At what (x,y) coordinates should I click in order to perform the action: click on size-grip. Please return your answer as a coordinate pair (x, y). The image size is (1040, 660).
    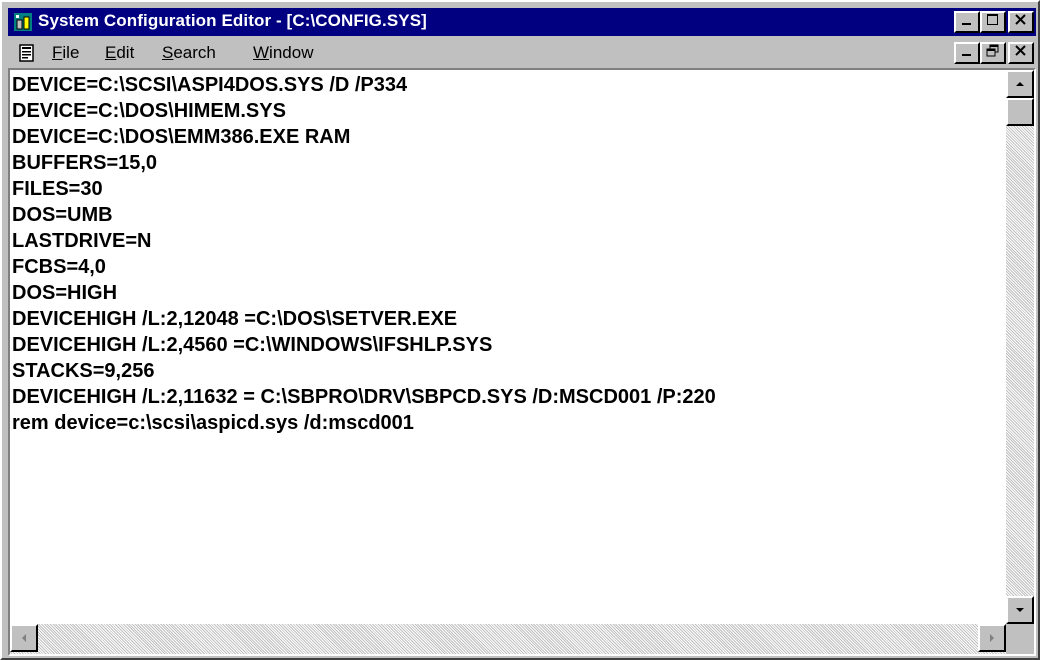
    Looking at the image, I should click on (1020, 639).